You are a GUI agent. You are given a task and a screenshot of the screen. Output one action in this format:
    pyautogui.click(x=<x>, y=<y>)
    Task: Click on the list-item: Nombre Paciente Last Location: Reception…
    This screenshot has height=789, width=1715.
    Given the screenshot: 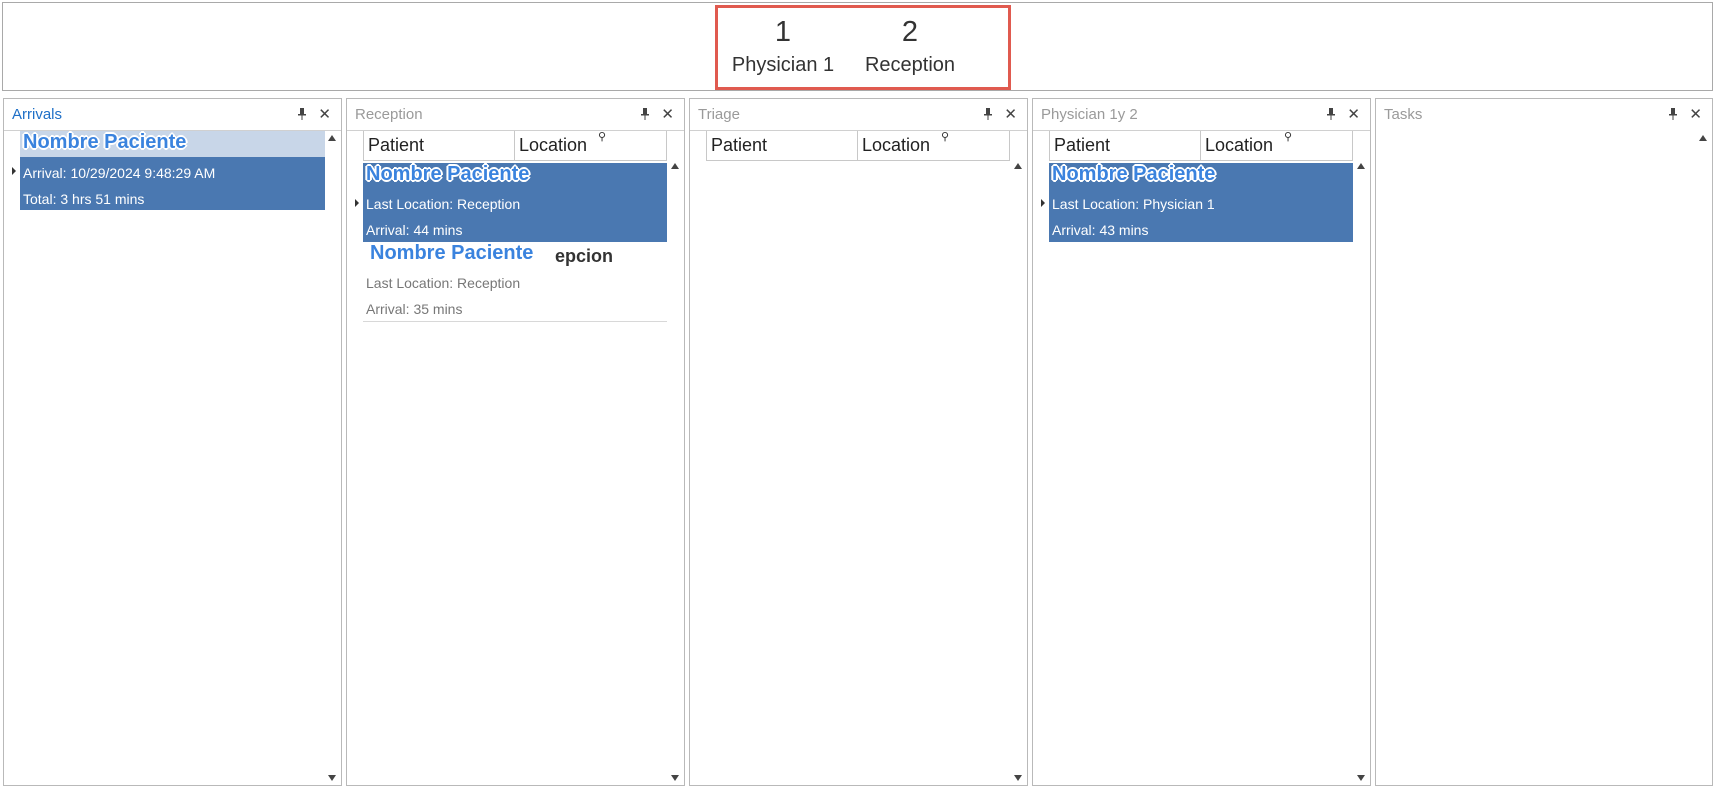 What is the action you would take?
    pyautogui.click(x=515, y=202)
    